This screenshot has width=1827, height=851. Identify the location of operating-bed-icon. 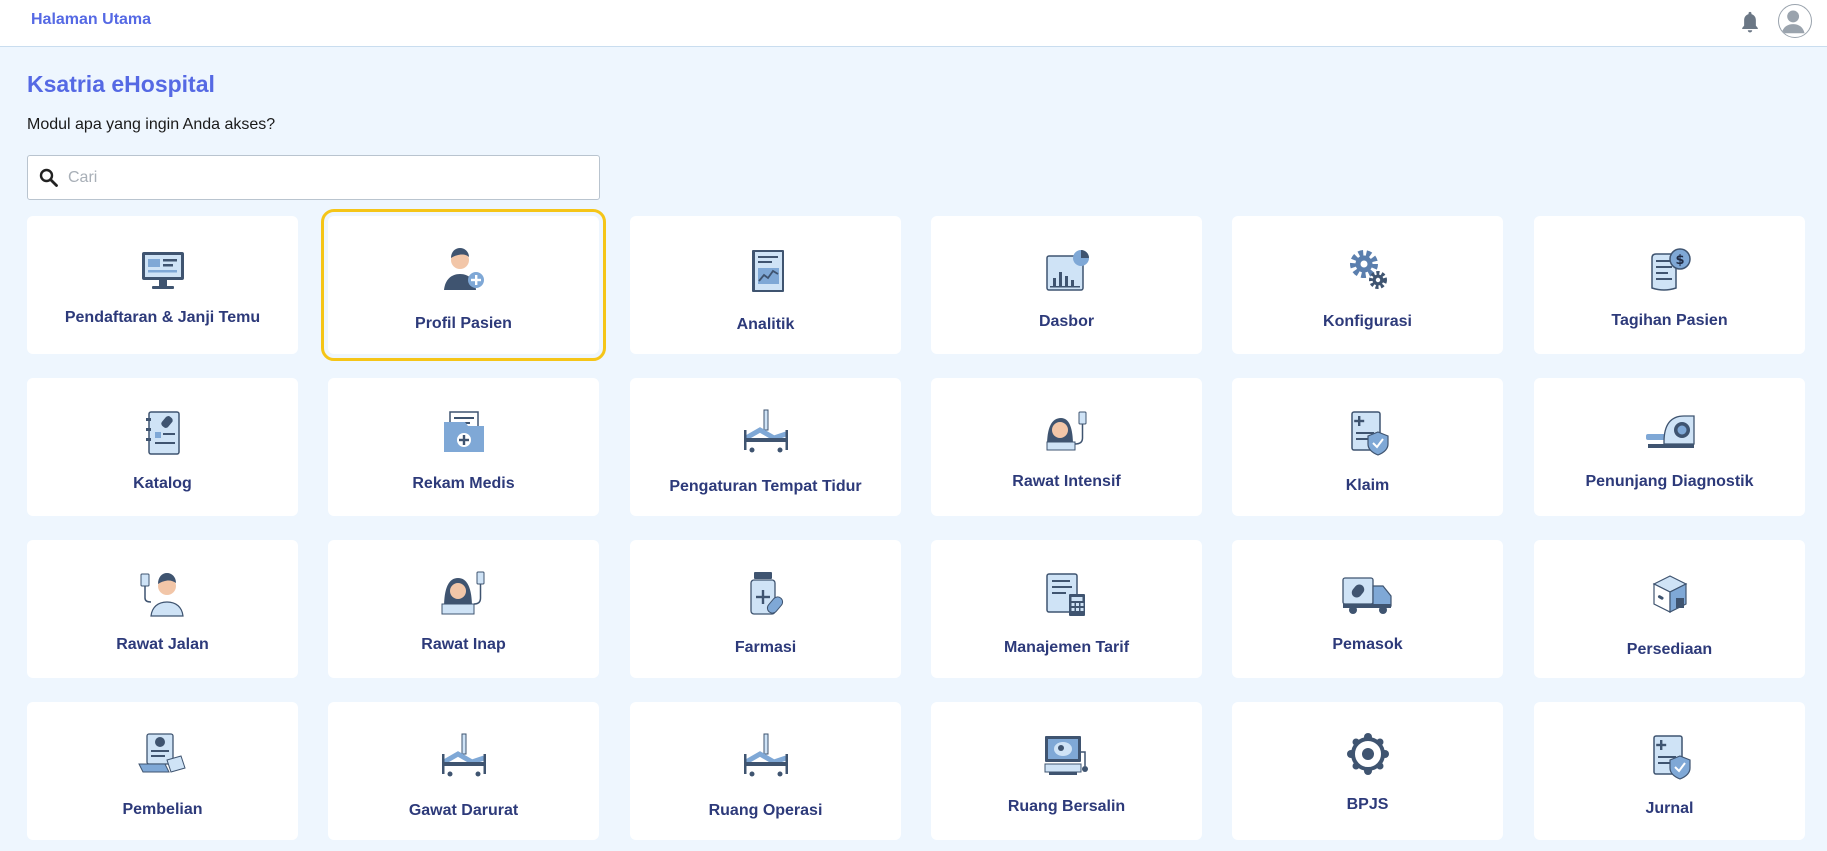
(766, 755).